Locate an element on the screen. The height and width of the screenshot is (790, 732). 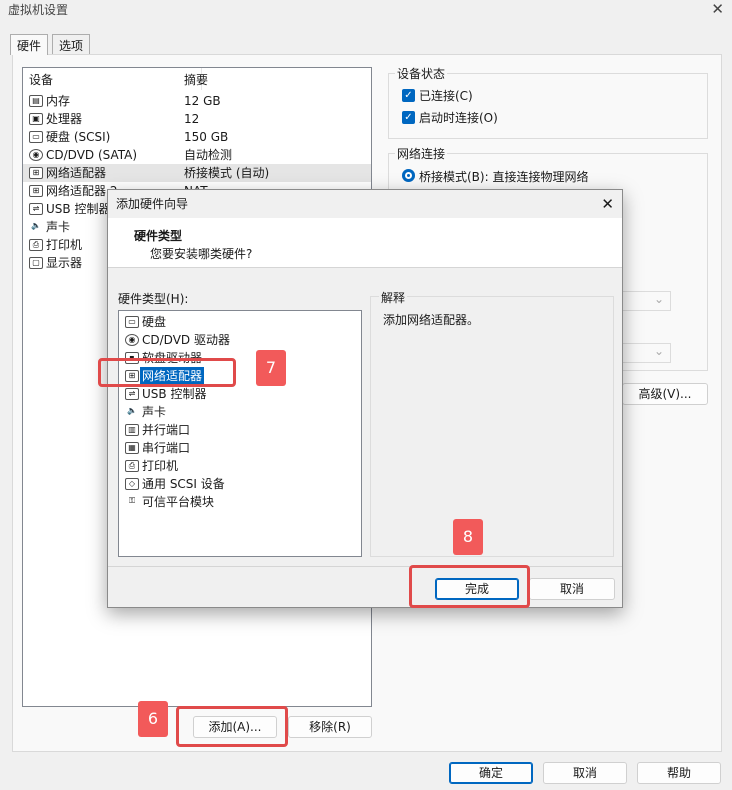
memory-icon: ▤ is located at coordinates (36, 101).